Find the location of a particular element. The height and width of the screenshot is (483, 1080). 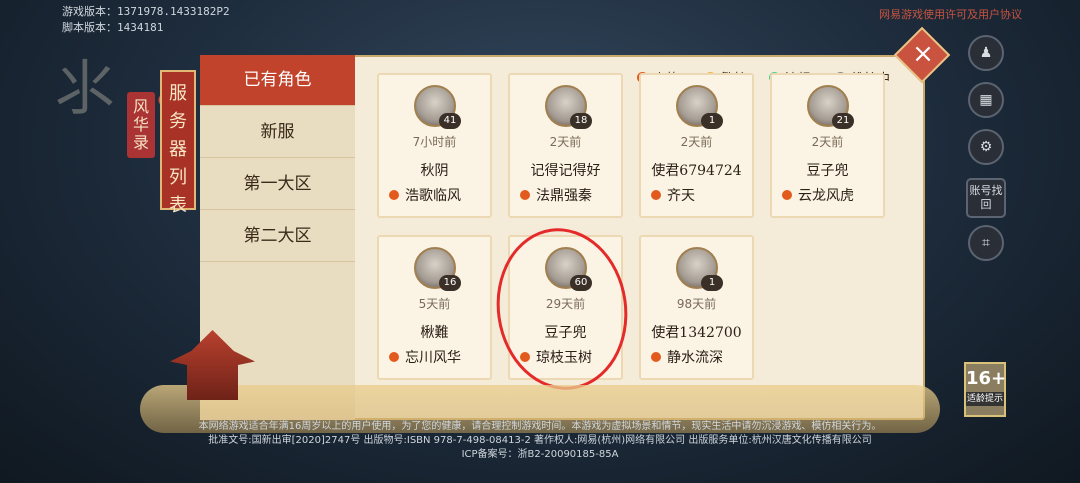

server-info: 齐天 is located at coordinates (698, 195).